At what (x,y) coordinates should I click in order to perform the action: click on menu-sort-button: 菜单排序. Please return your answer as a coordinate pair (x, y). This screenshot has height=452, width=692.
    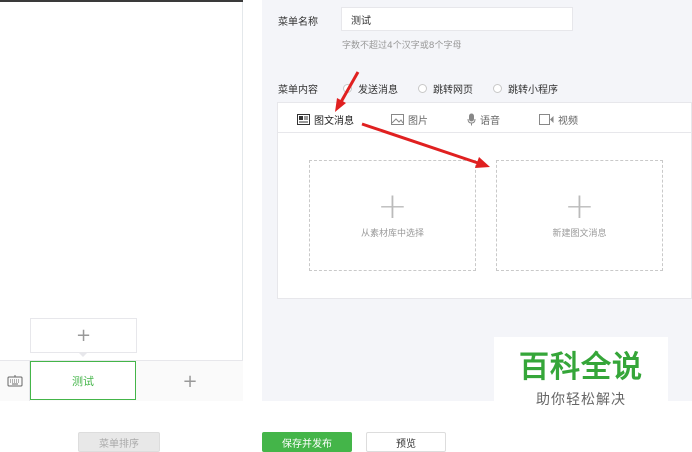
    Looking at the image, I should click on (119, 442).